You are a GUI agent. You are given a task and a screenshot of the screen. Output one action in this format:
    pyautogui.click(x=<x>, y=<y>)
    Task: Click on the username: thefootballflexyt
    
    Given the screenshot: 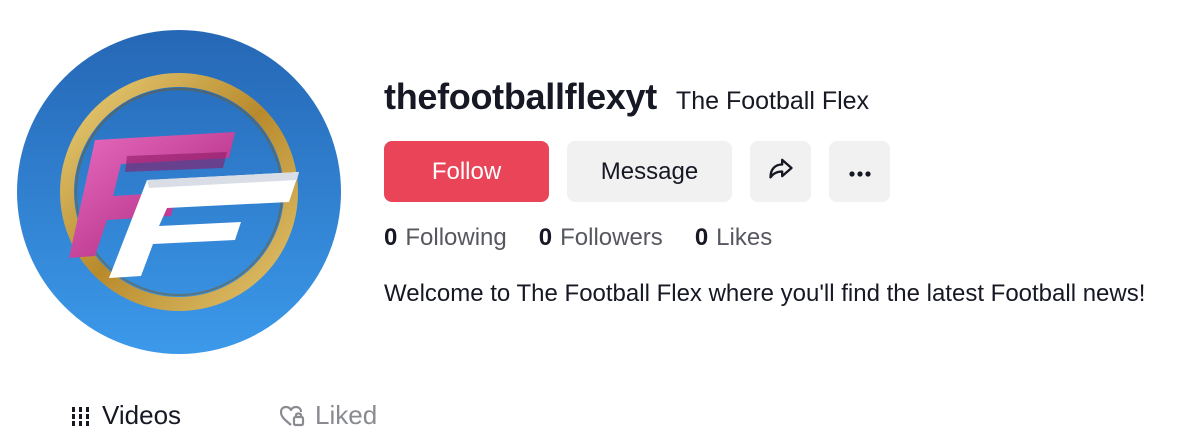 What is the action you would take?
    pyautogui.click(x=520, y=96)
    